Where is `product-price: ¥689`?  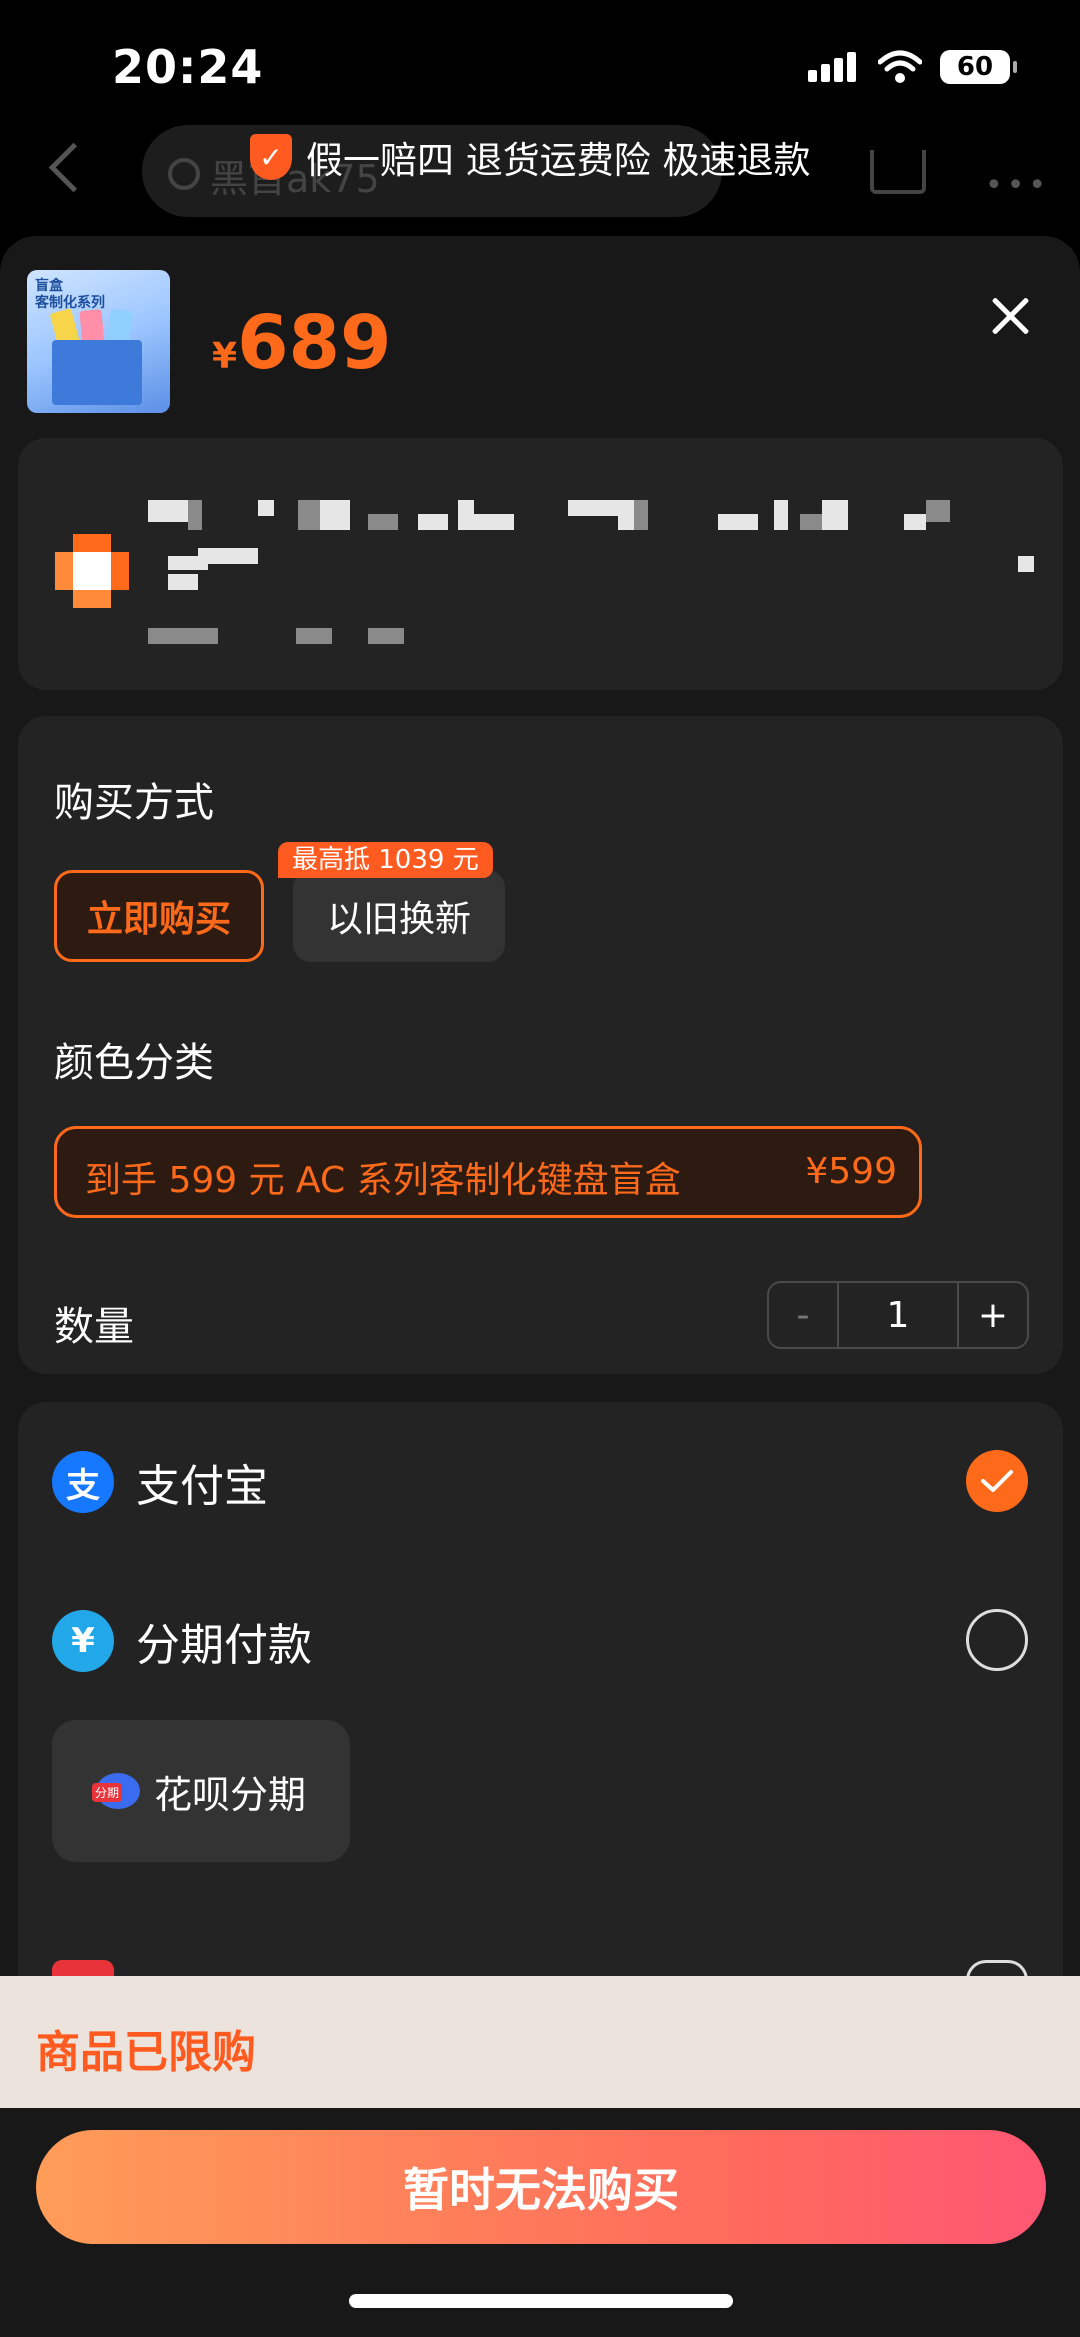
product-price: ¥689 is located at coordinates (302, 343).